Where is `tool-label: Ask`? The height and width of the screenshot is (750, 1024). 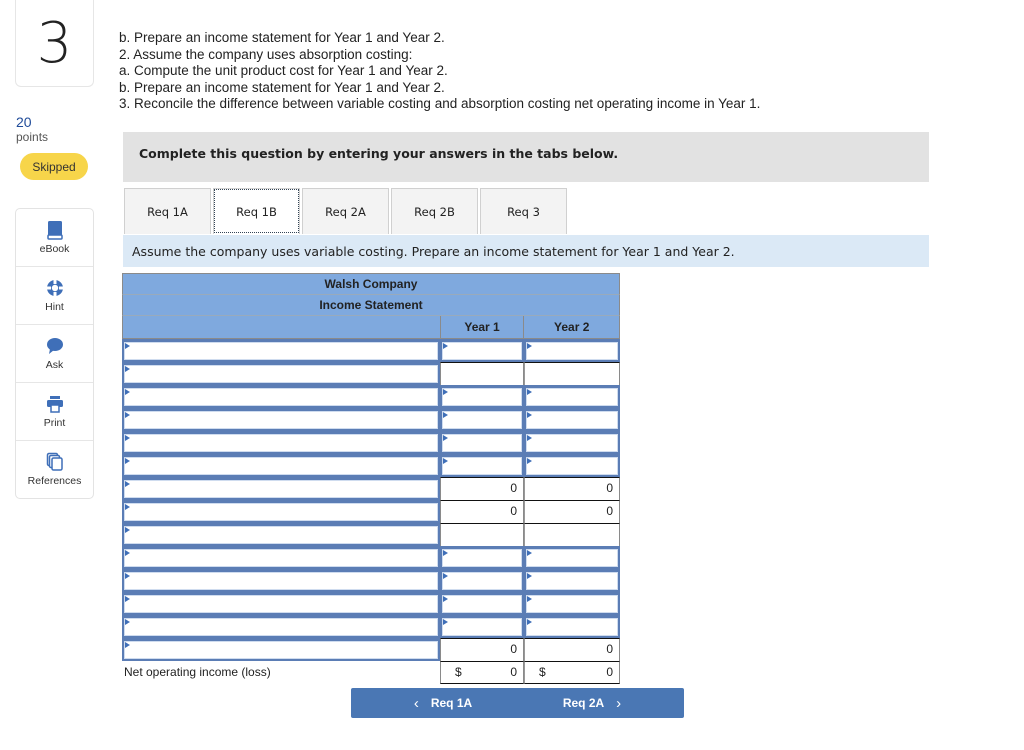
tool-label: Ask is located at coordinates (54, 365).